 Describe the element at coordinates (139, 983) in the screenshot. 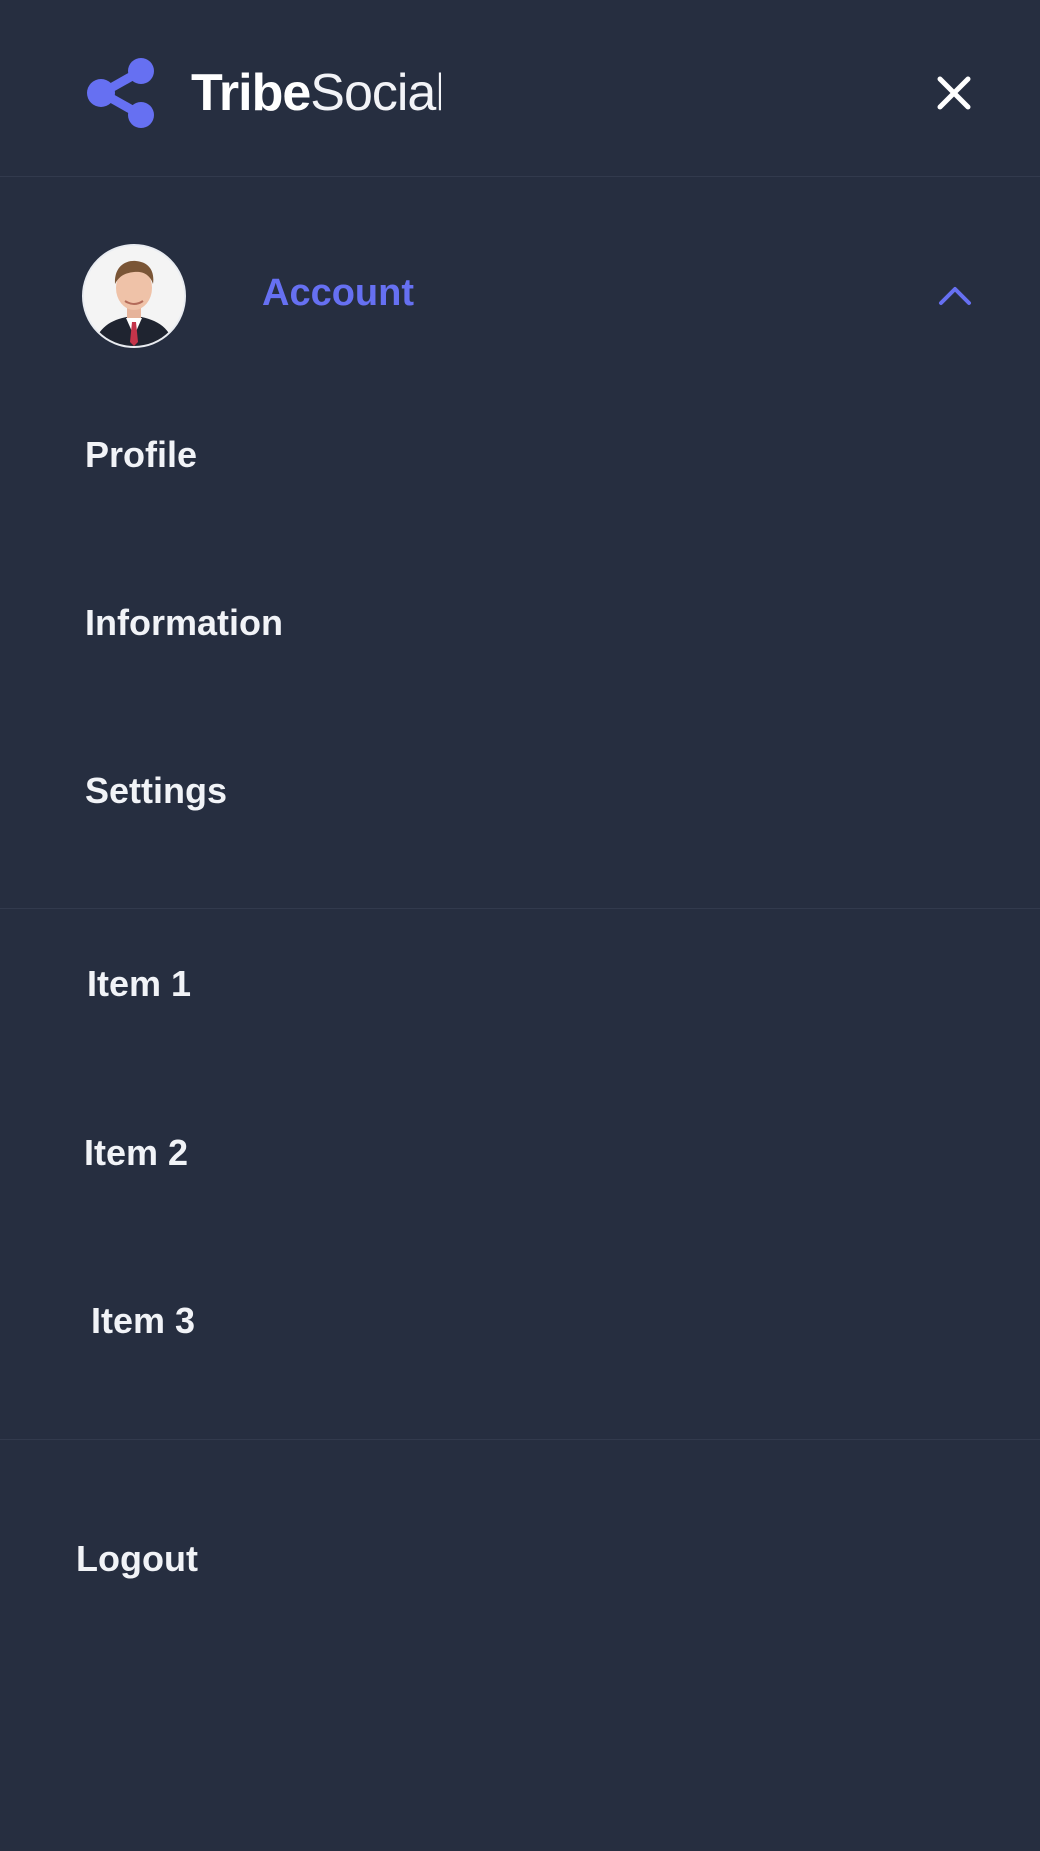

I see `menu-item-1: Item 1` at that location.